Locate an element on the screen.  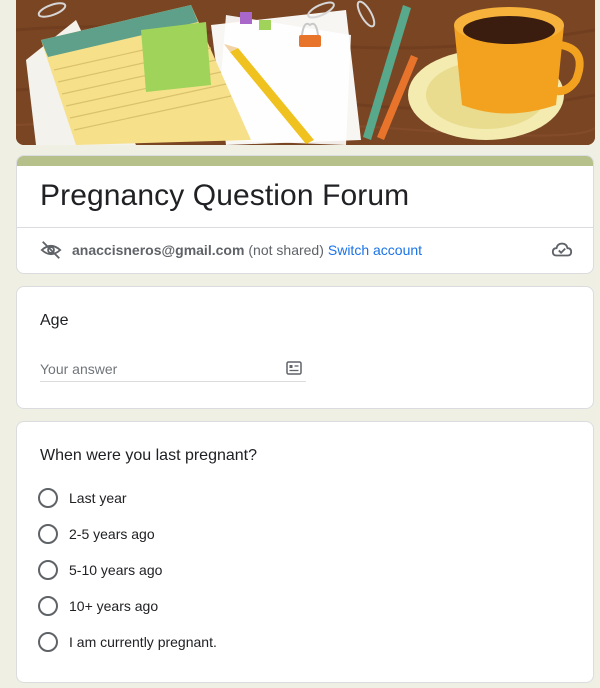
account-email: anaccisneros@gmail.com is located at coordinates (158, 250).